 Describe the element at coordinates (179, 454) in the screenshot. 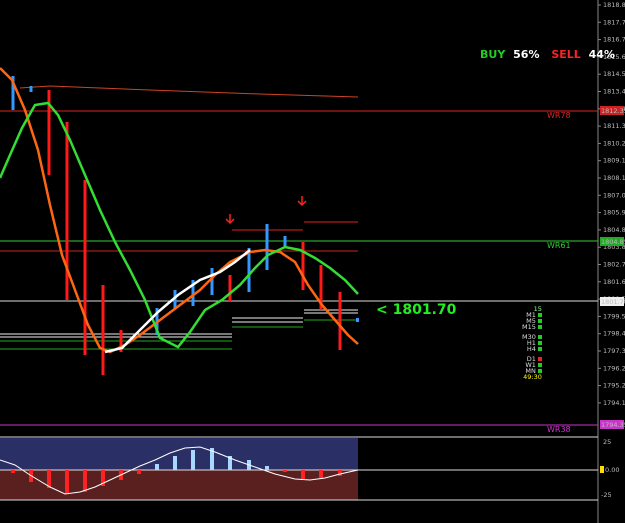

I see `oscillator-positive-zone` at that location.